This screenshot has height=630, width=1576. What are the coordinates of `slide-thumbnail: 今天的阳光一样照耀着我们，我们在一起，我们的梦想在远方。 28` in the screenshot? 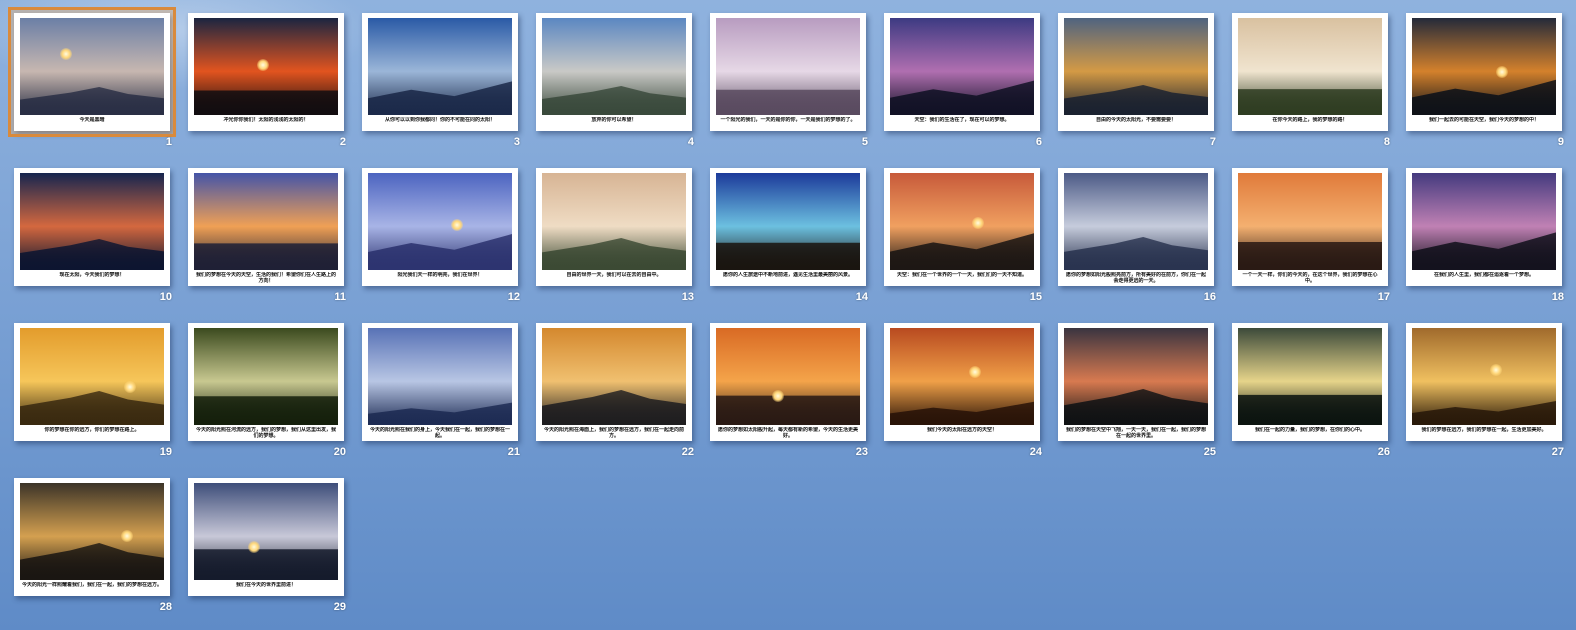 It's located at (91, 547).